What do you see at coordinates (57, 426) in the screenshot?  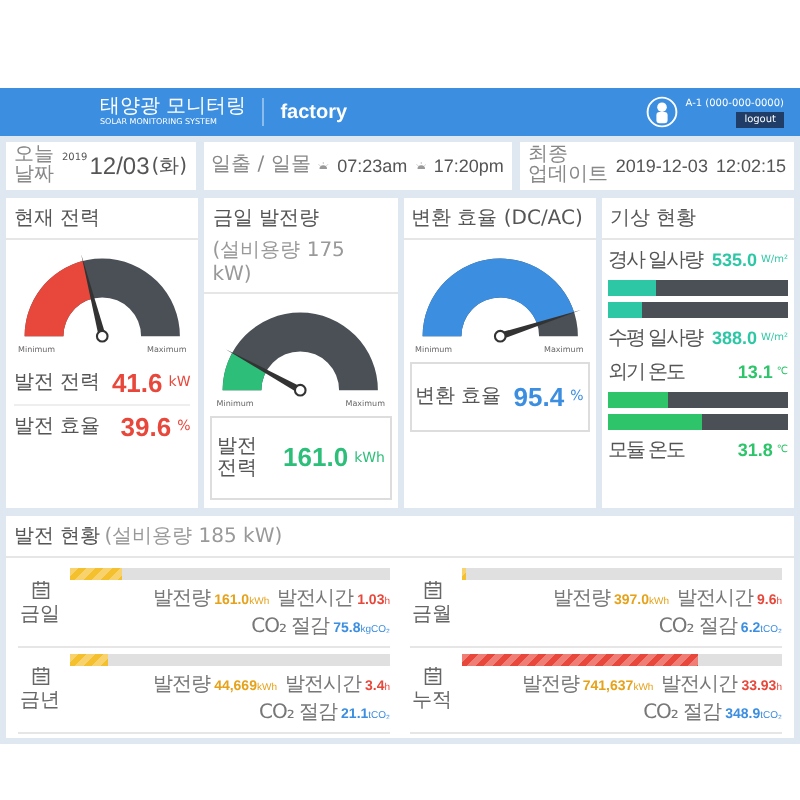 I see `reading-label: 발전 효율` at bounding box center [57, 426].